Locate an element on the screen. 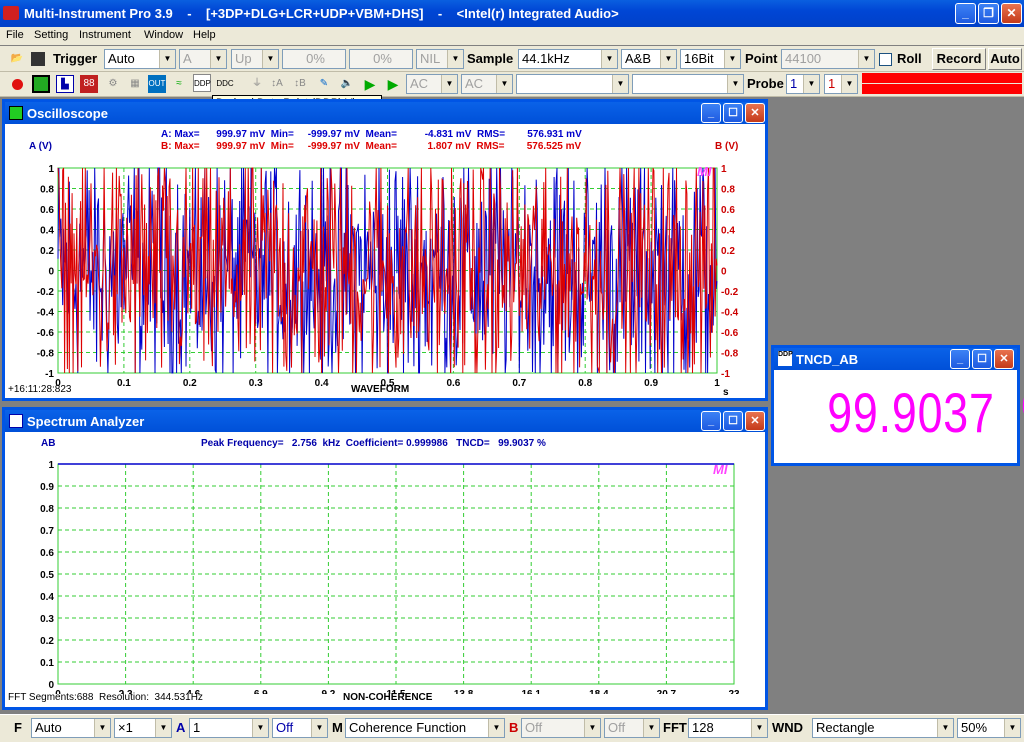  probe-b-select: 1 ▼ is located at coordinates (841, 84).